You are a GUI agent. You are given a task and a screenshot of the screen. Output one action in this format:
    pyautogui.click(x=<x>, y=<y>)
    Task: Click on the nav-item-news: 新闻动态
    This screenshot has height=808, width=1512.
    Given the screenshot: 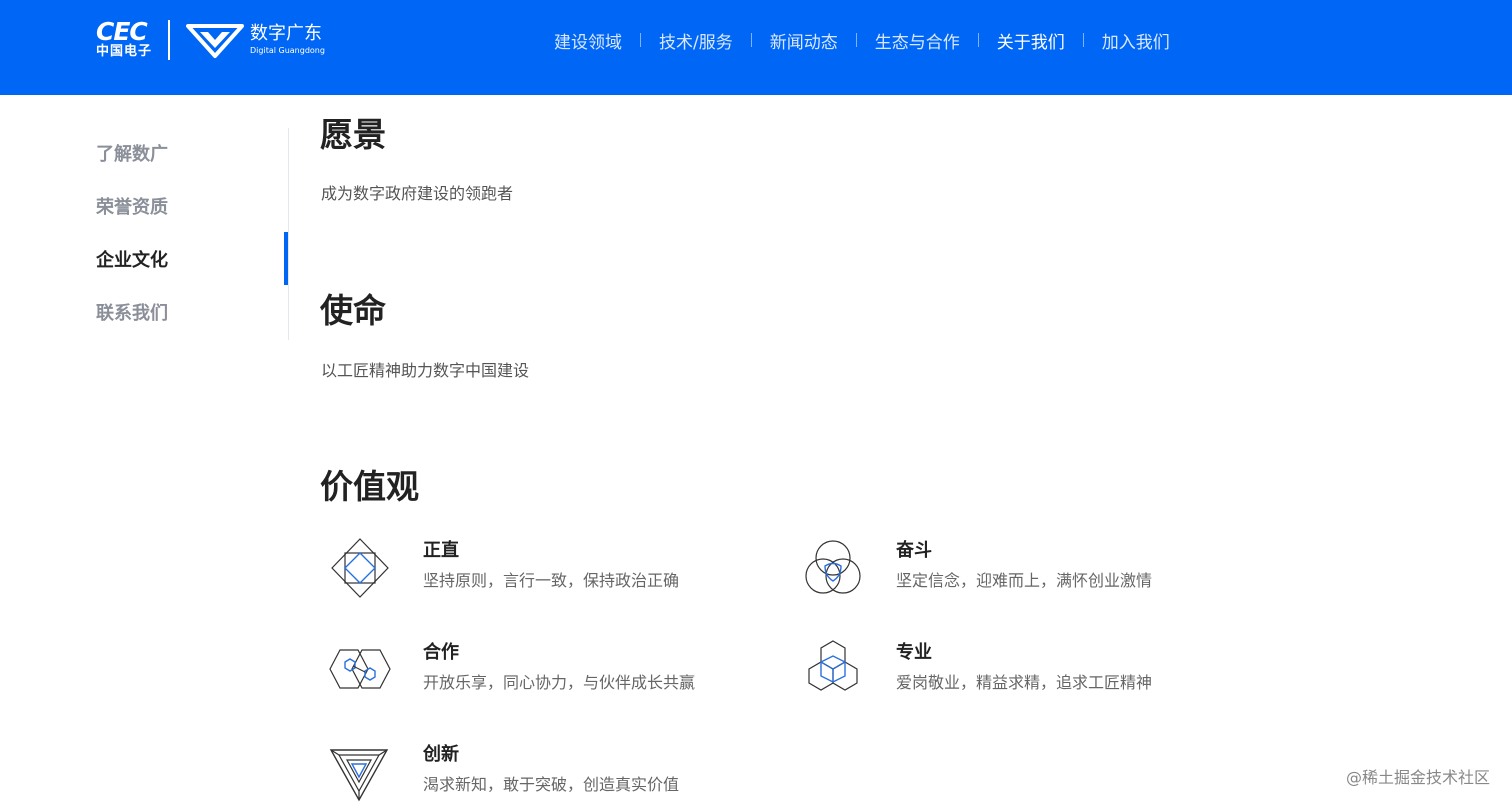 What is the action you would take?
    pyautogui.click(x=804, y=40)
    